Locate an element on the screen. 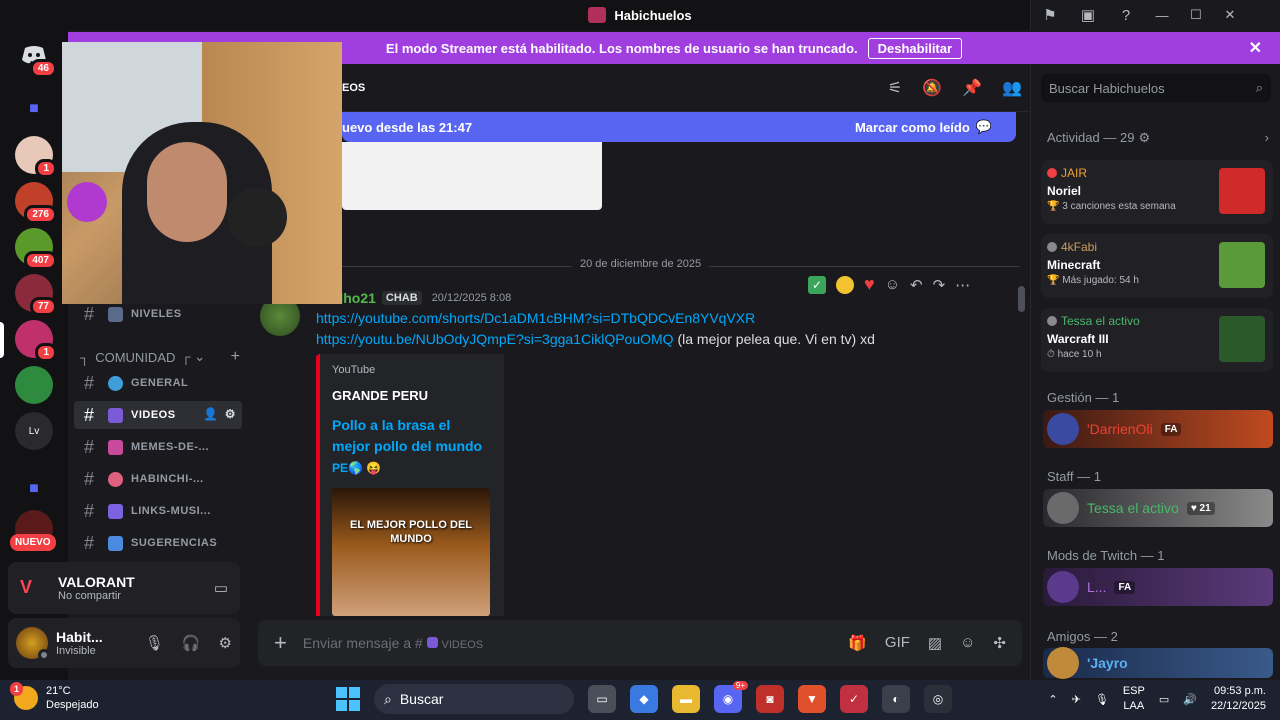  network-icon: ✈ is located at coordinates (1076, 699).